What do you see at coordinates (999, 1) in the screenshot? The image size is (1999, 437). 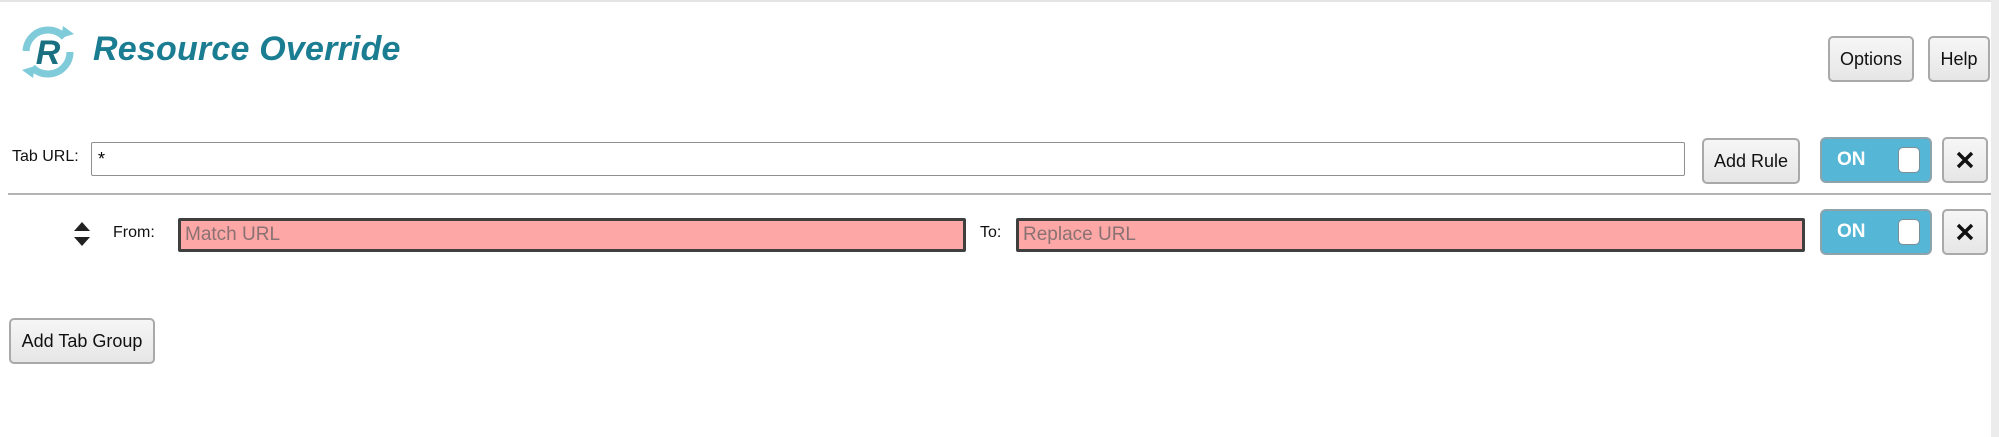 I see `window-top-border` at bounding box center [999, 1].